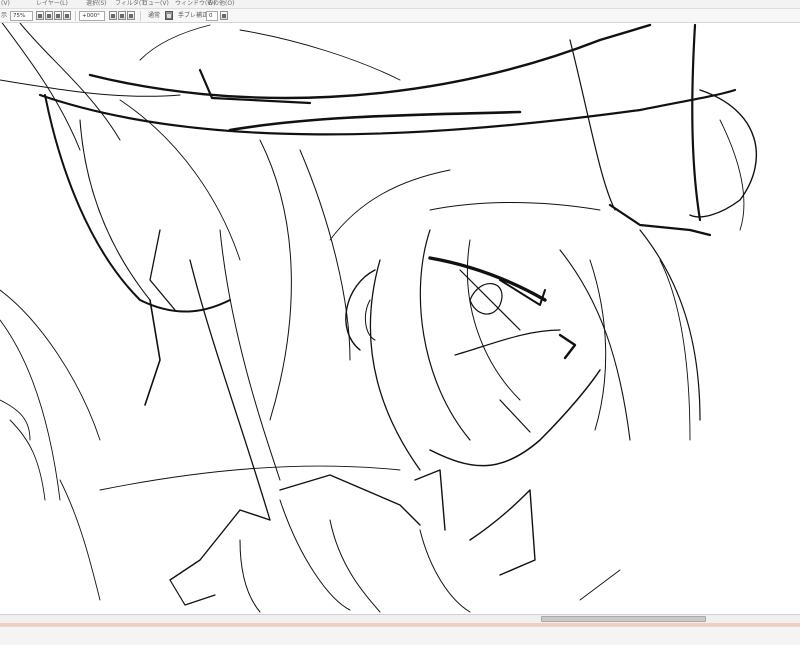 Image resolution: width=800 pixels, height=645 pixels. I want to click on eye-shadow-stroke, so click(567, 346).